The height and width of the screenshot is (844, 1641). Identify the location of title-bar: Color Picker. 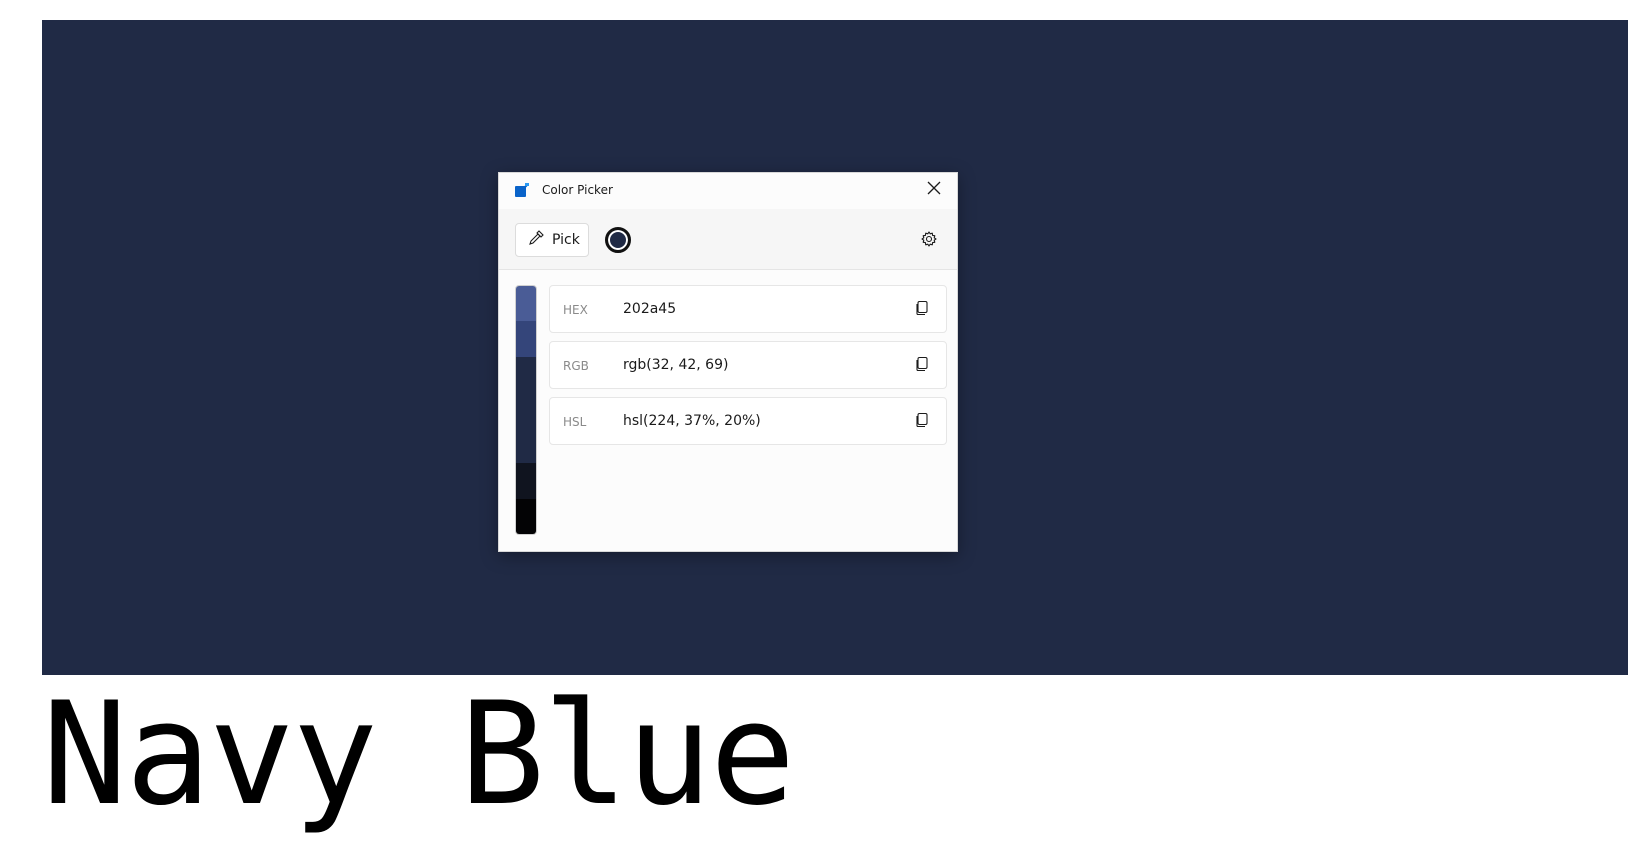
(728, 189).